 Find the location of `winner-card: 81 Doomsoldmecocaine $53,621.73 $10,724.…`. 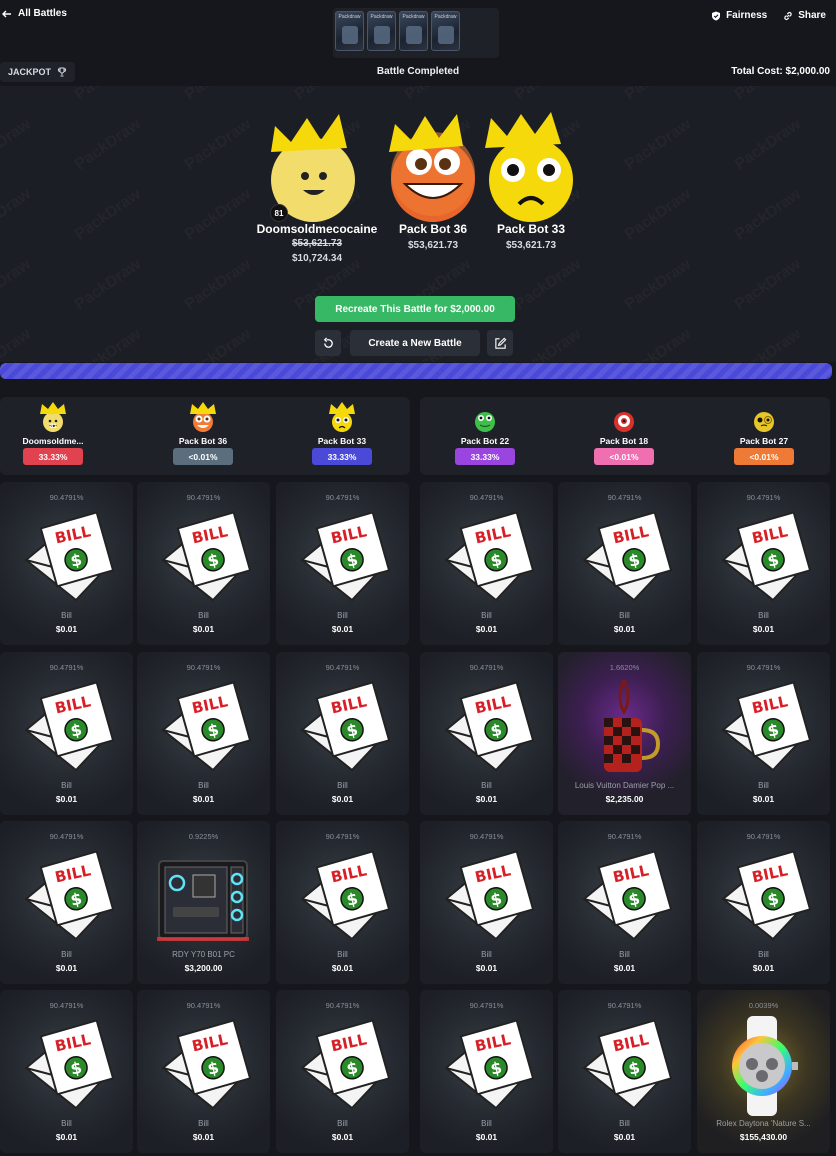

winner-card: 81 Doomsoldmecocaine $53,621.73 $10,724.… is located at coordinates (317, 188).